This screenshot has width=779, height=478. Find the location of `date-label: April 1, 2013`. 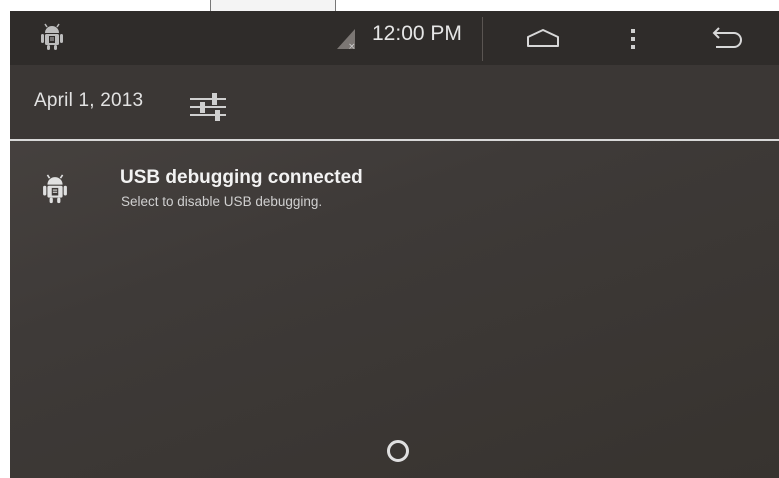

date-label: April 1, 2013 is located at coordinates (89, 100).